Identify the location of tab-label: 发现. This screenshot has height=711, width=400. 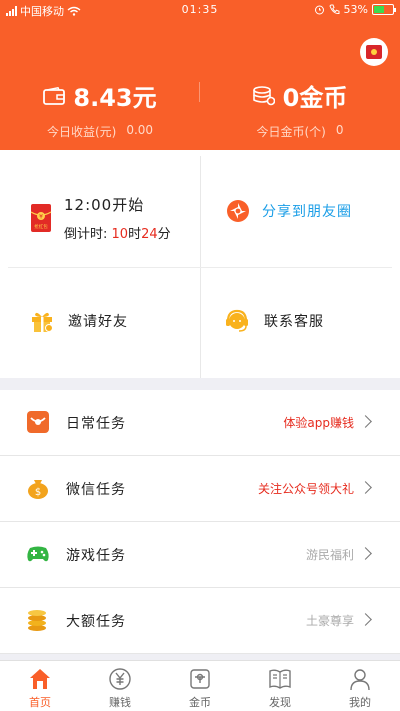
(280, 702).